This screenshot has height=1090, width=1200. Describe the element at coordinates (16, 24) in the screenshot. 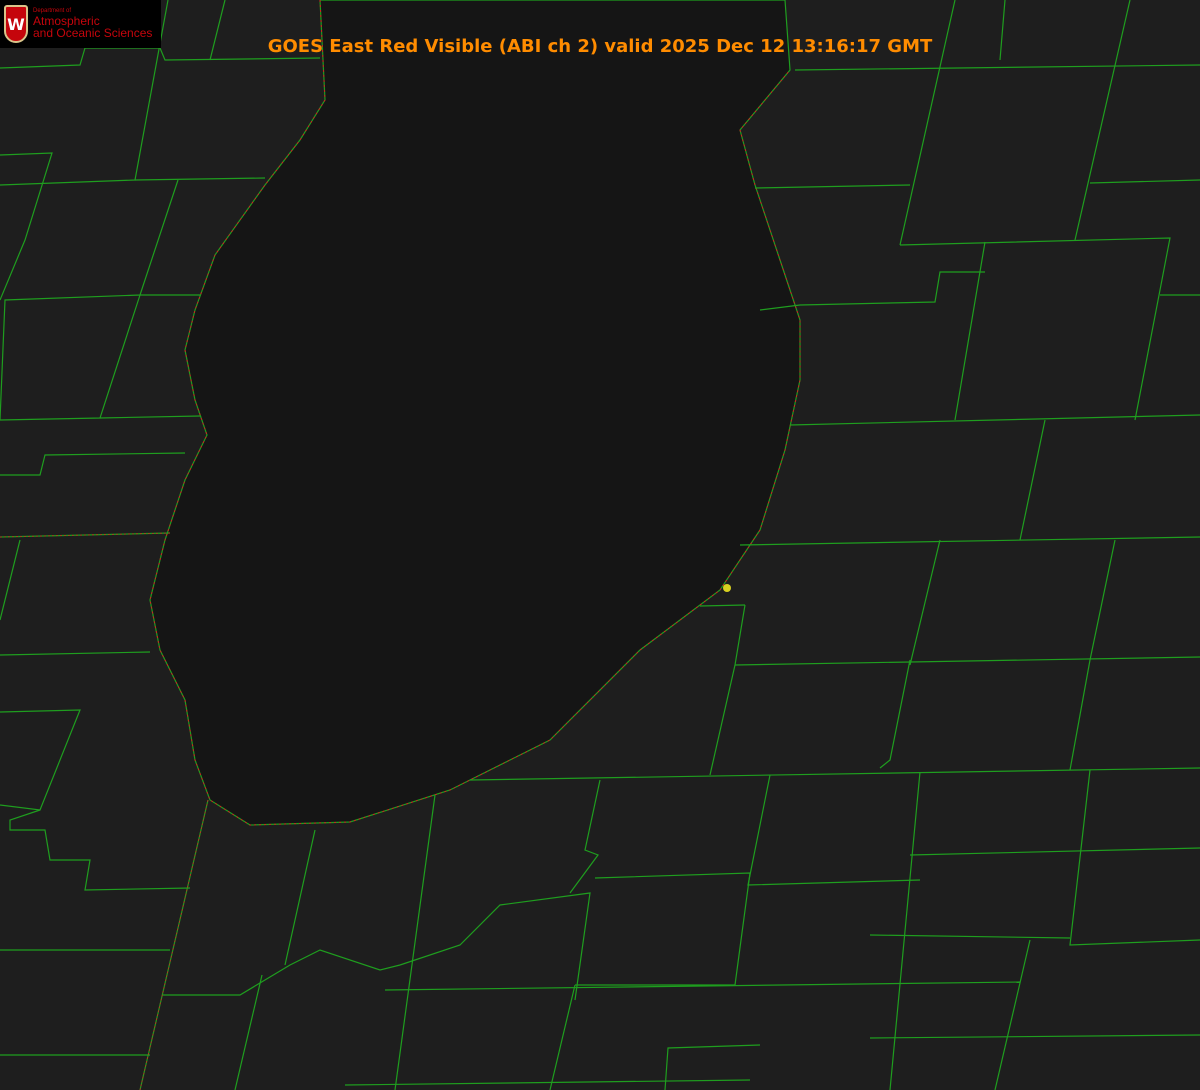

I see `shield-letter: W` at that location.